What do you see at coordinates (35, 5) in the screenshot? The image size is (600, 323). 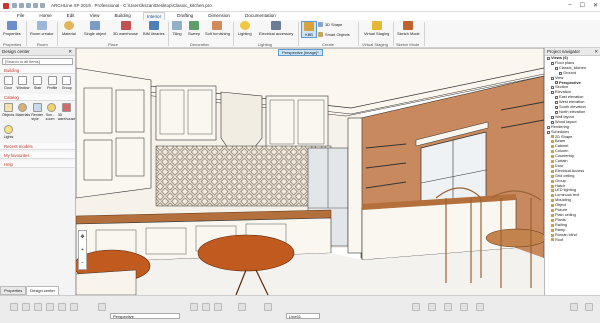 I see `undo-icon` at bounding box center [35, 5].